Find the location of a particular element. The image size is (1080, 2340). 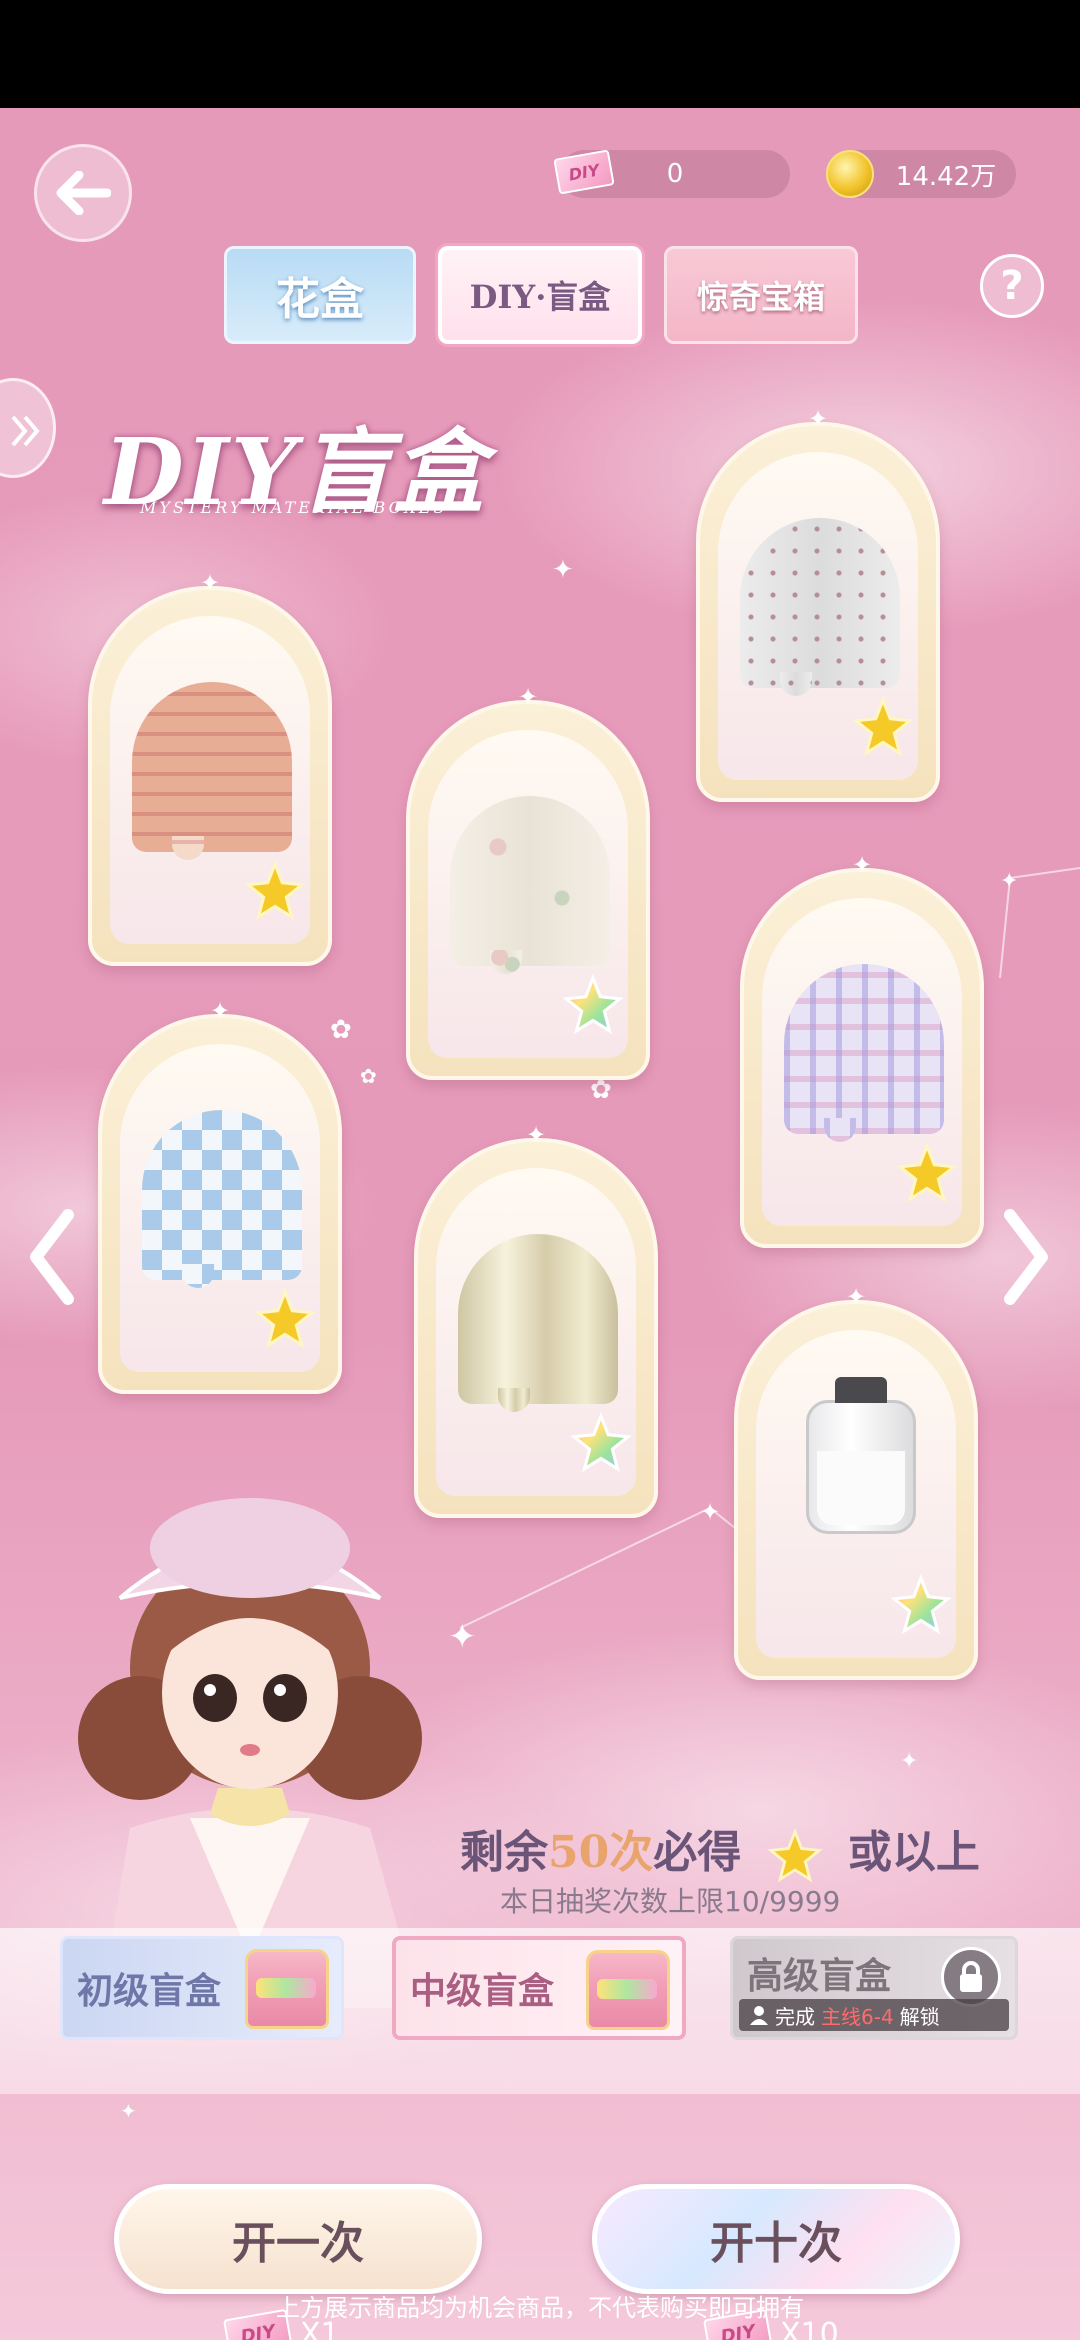

back-button is located at coordinates (83, 193).